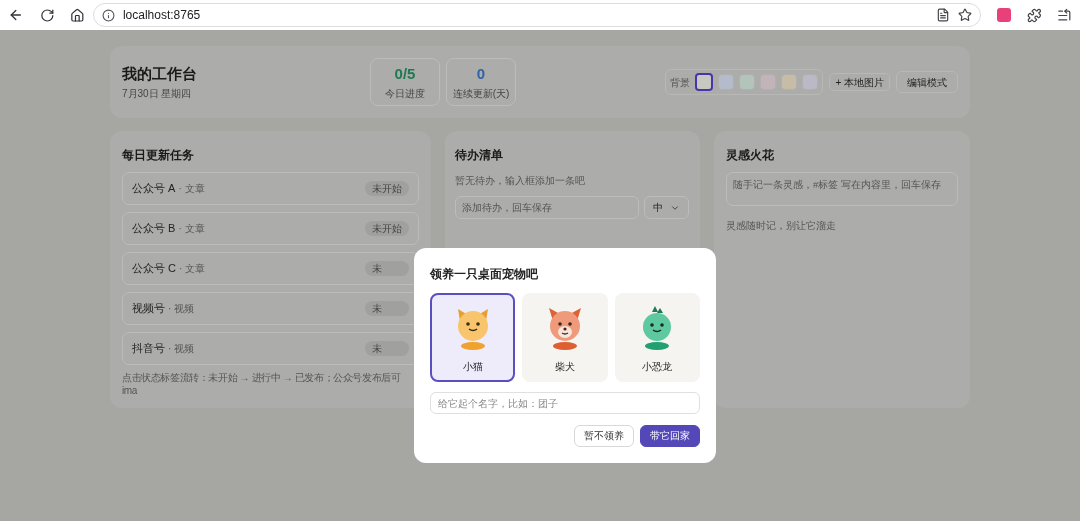 The height and width of the screenshot is (521, 1080). I want to click on hint-text: 点击状态标签流转：未开始 → 进行中 → 已发布；公众号发布后可, so click(262, 377).